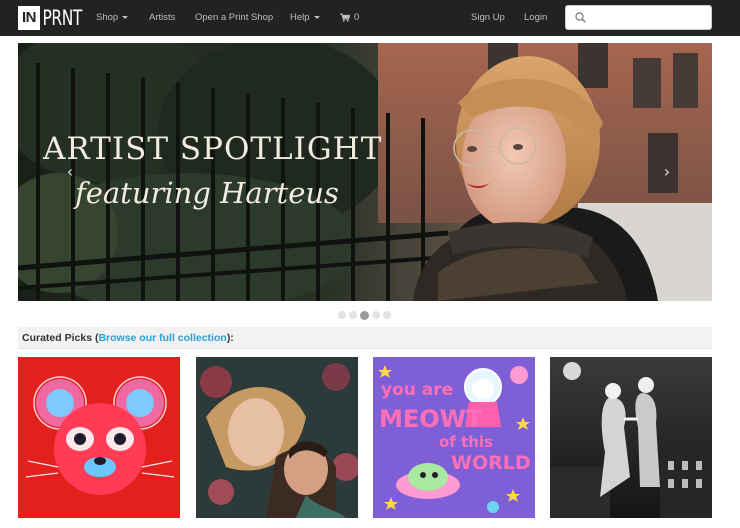  I want to click on search-icon, so click(580, 17).